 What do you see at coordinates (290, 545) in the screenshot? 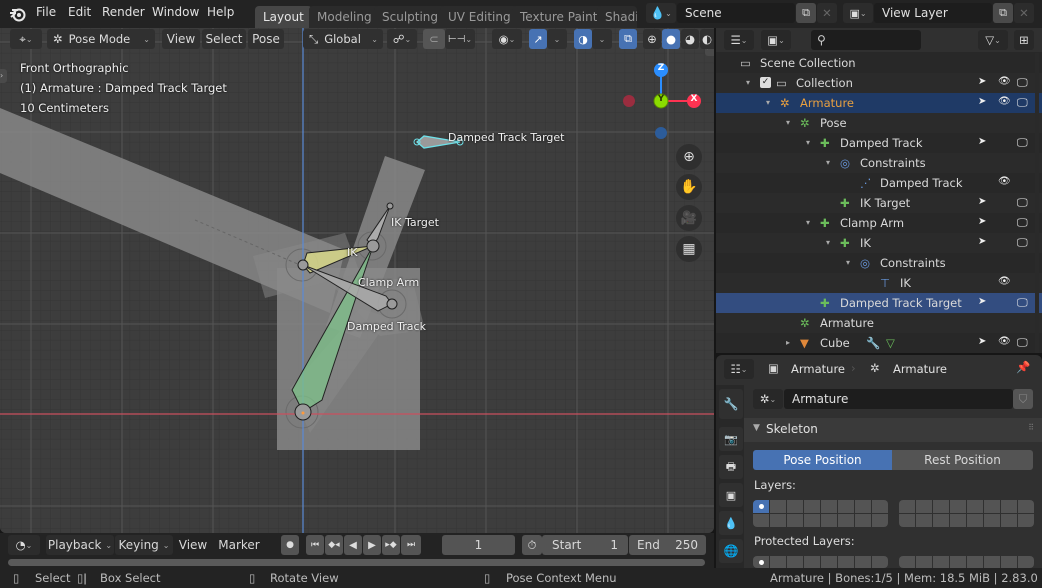
I see `record-button: ●` at bounding box center [290, 545].